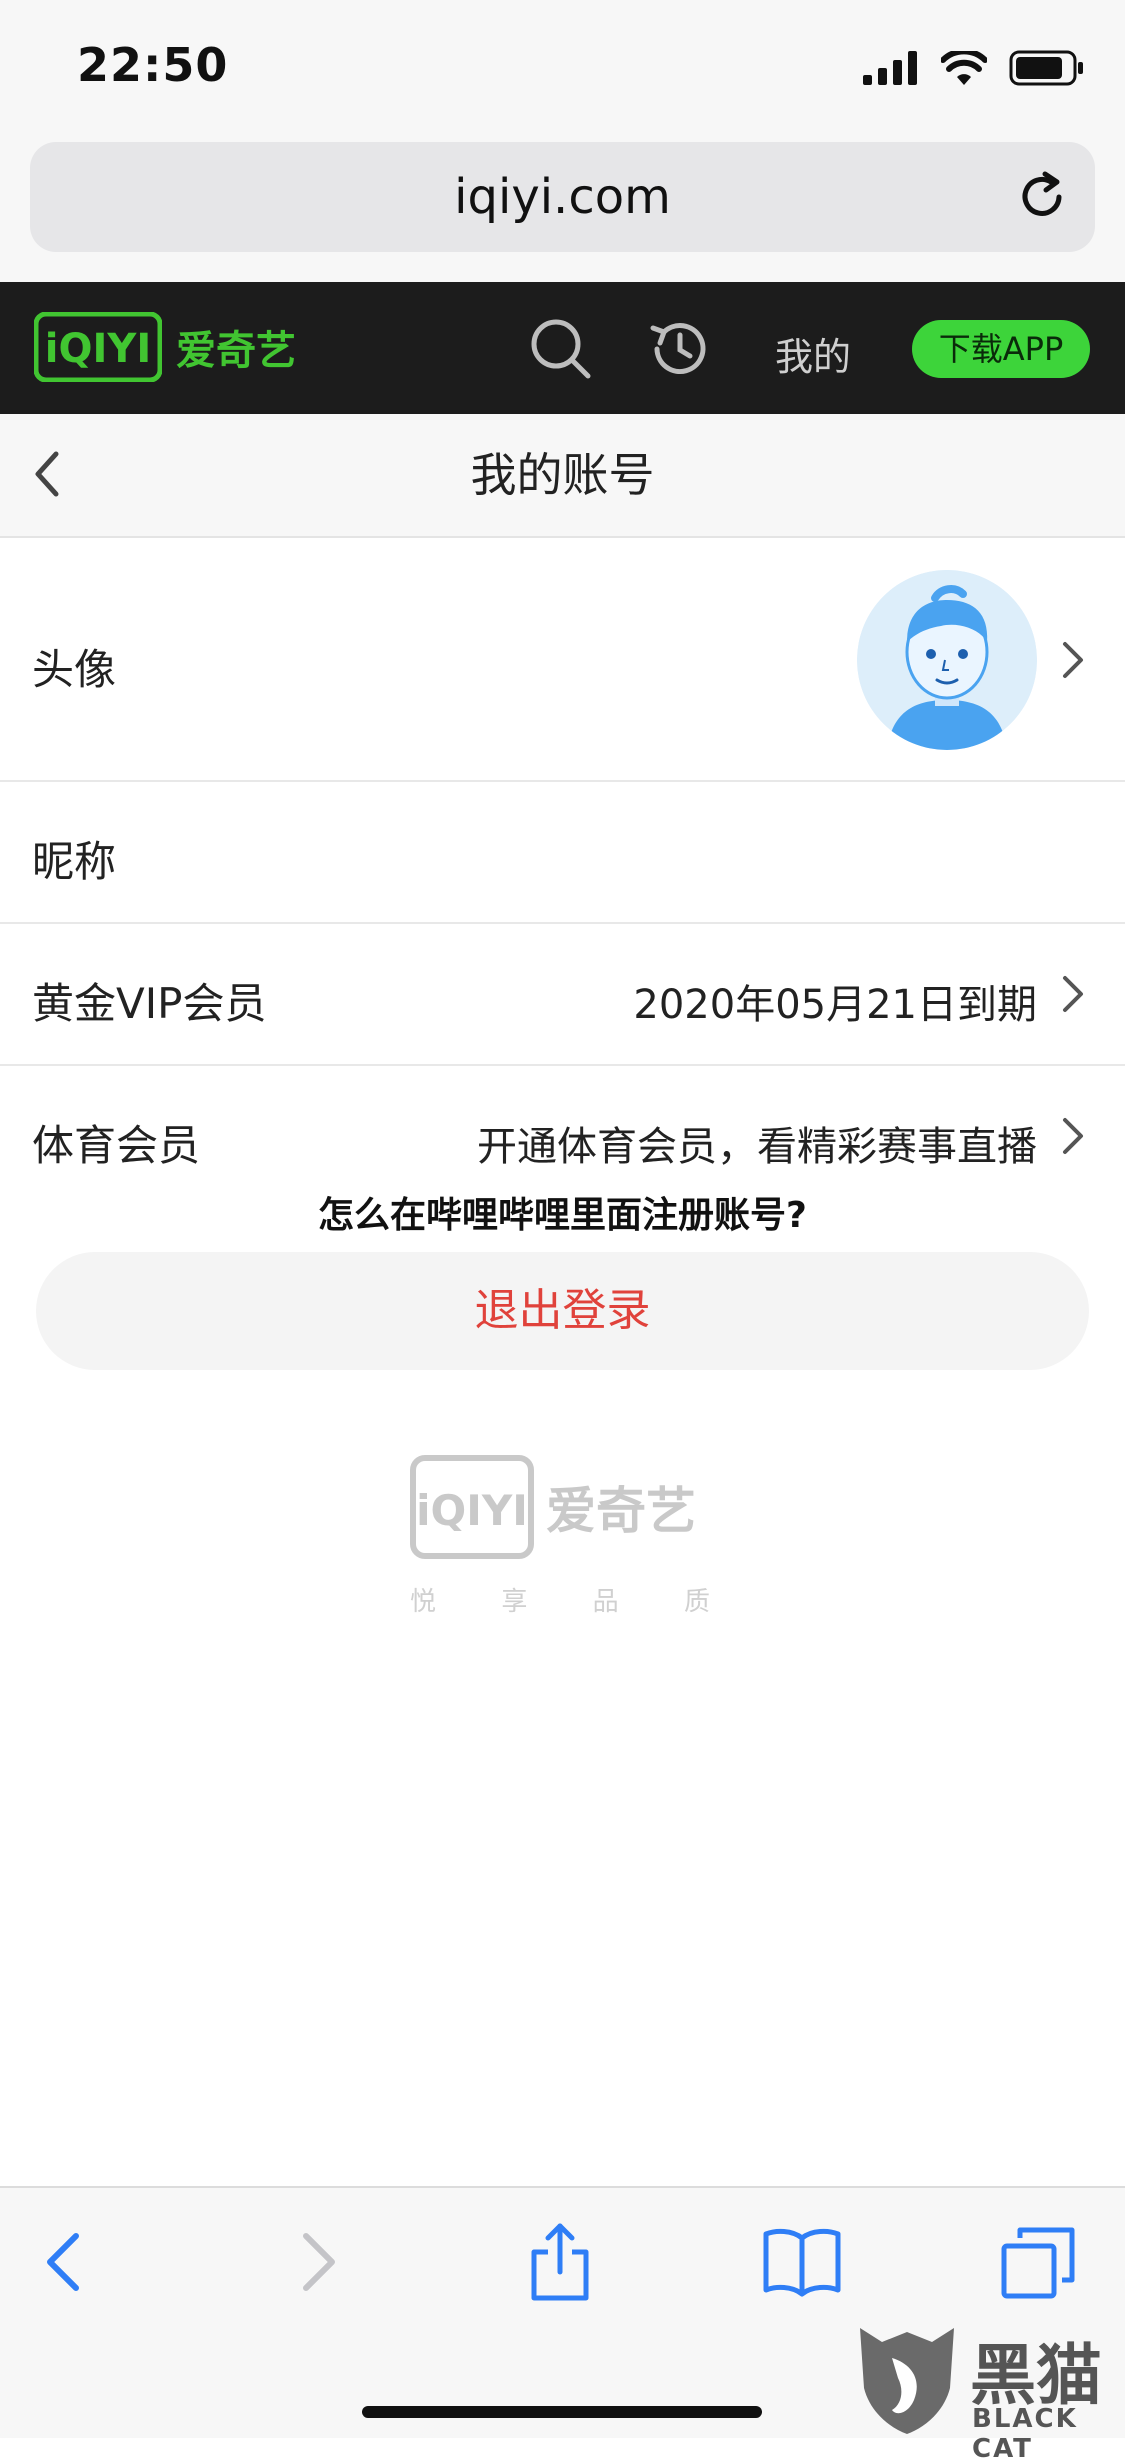 Image resolution: width=1125 pixels, height=2464 pixels. Describe the element at coordinates (116, 1145) in the screenshot. I see `sports-label: 体育会员` at that location.